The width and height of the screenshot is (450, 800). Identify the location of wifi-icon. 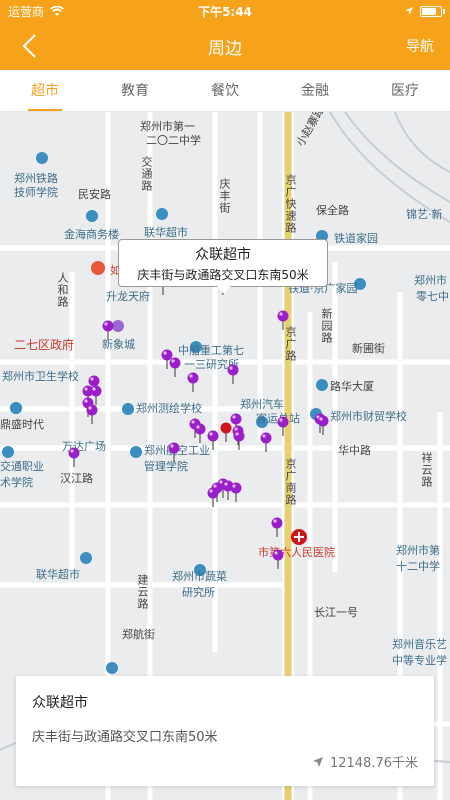
(57, 10).